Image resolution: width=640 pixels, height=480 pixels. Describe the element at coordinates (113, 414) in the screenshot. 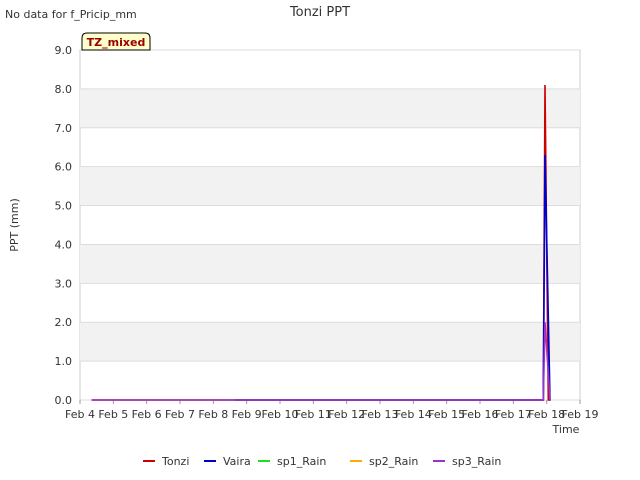

I see `x-tick-label: Feb 5` at that location.